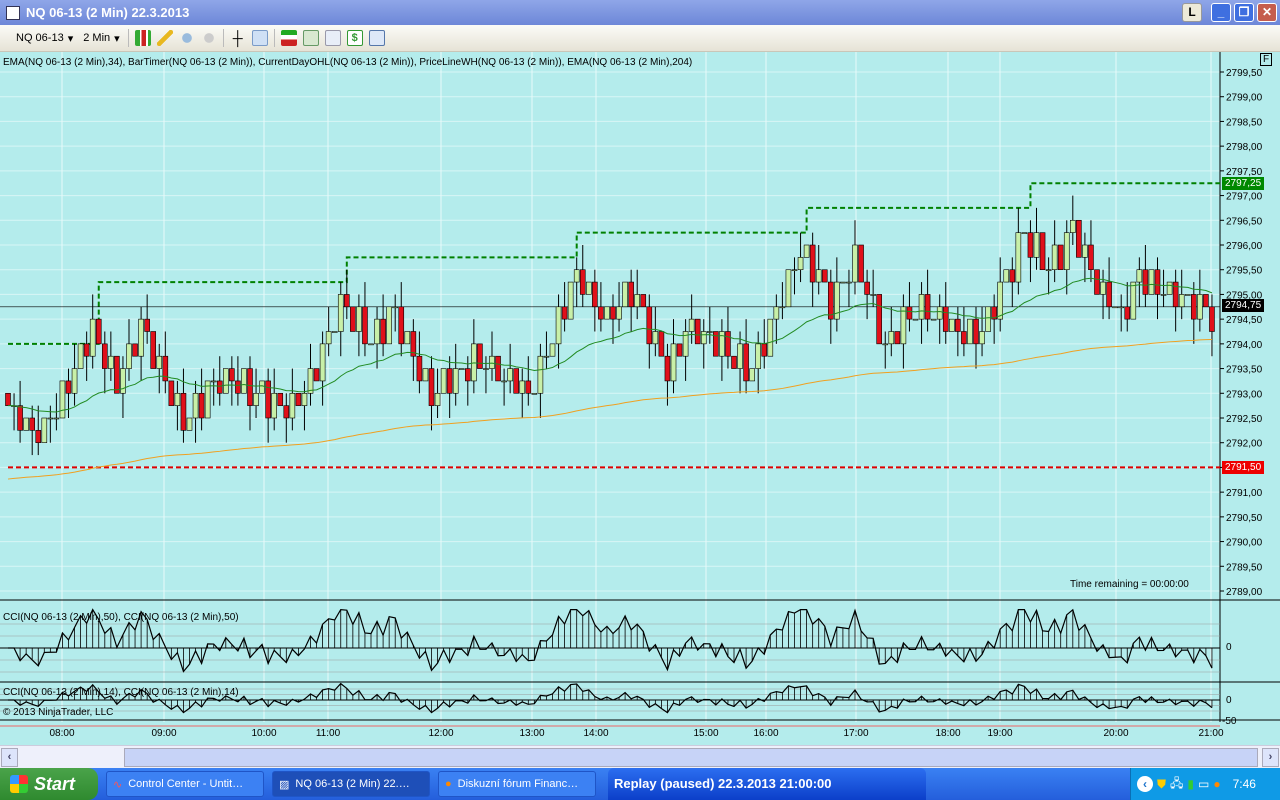 The image size is (1280, 800). What do you see at coordinates (1145, 784) in the screenshot?
I see `tray-expand-icon: ‹` at bounding box center [1145, 784].